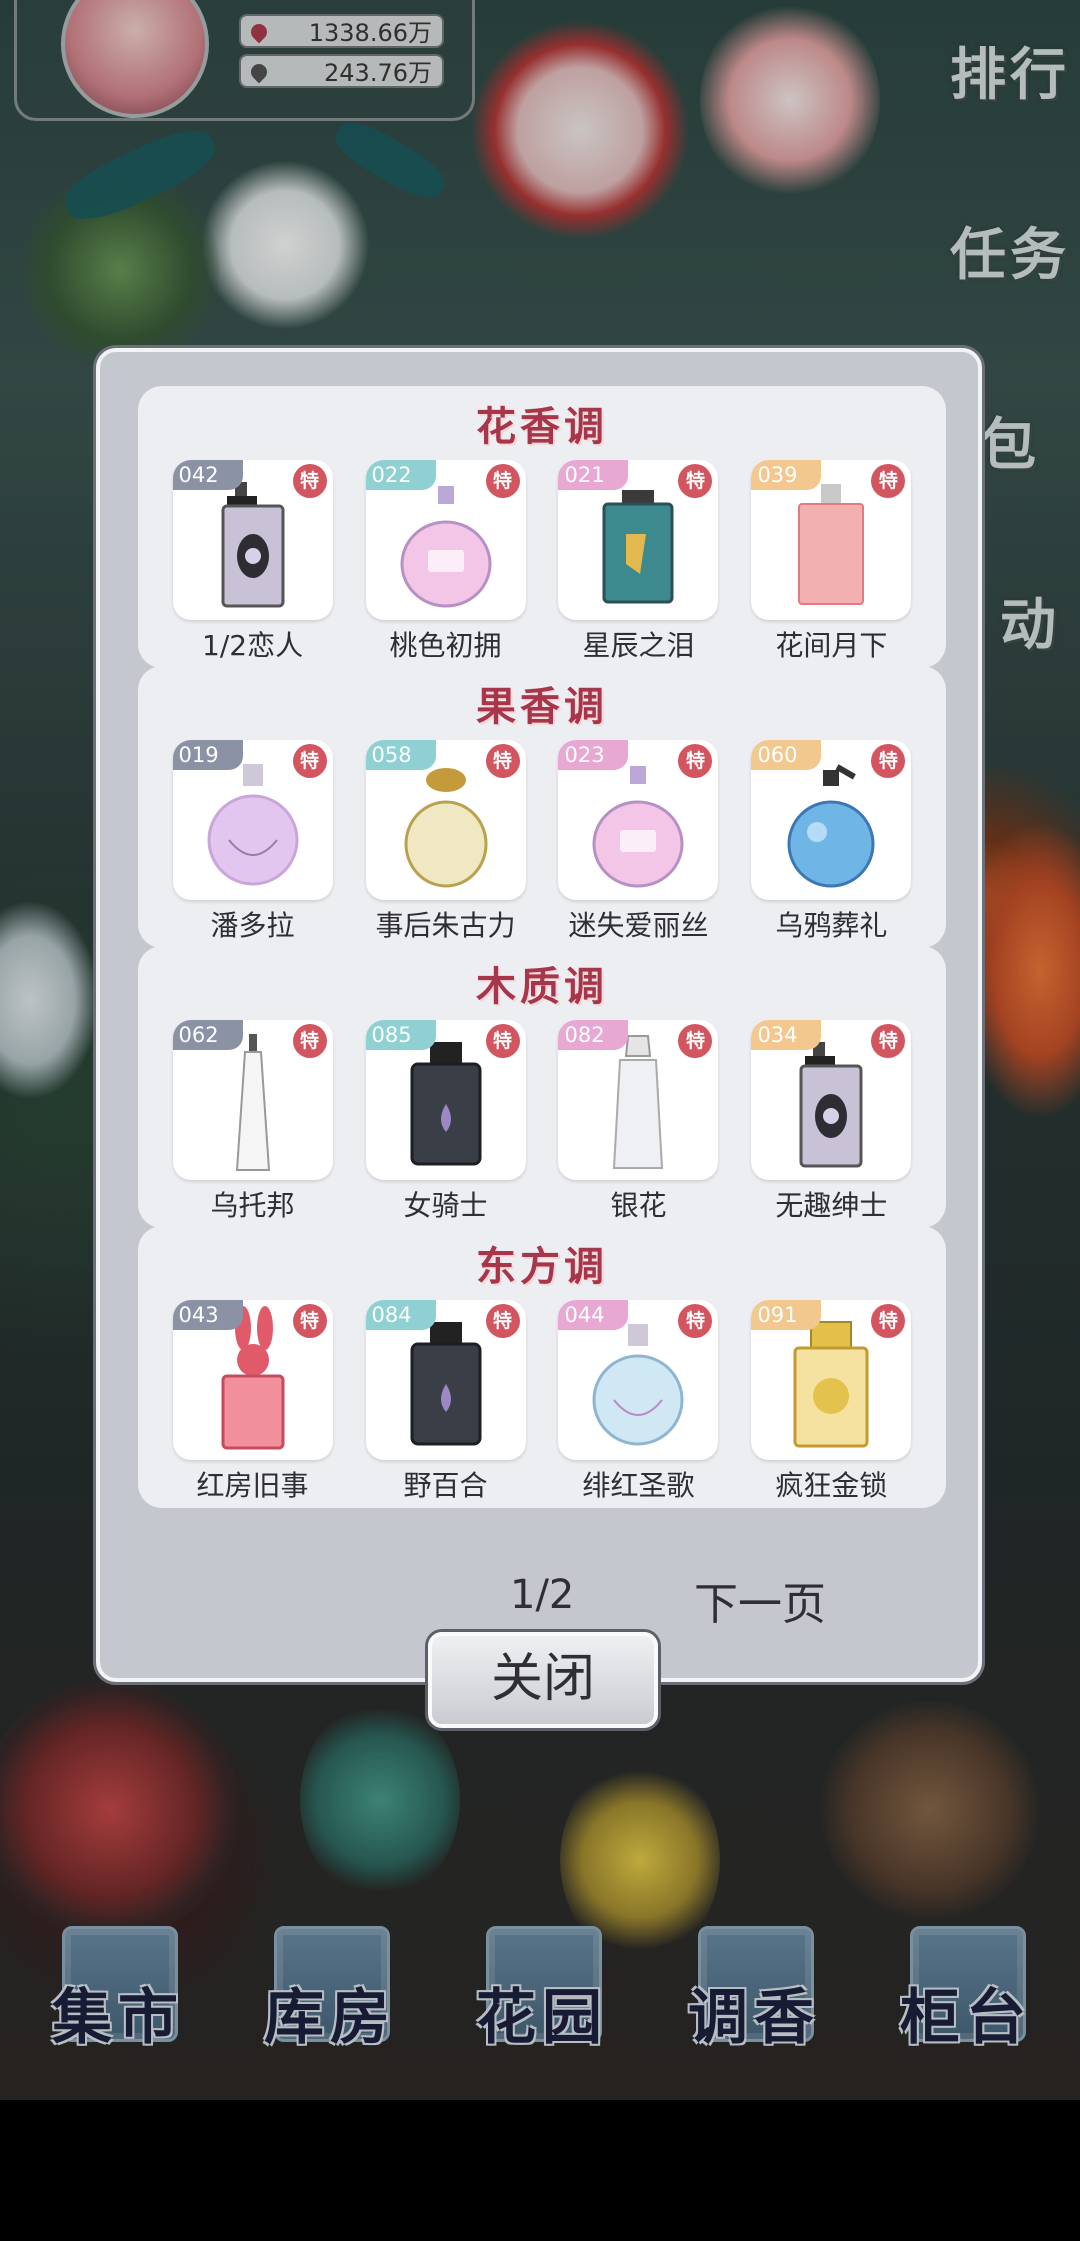 The image size is (1080, 2241). I want to click on perfume-number: 085, so click(400, 1035).